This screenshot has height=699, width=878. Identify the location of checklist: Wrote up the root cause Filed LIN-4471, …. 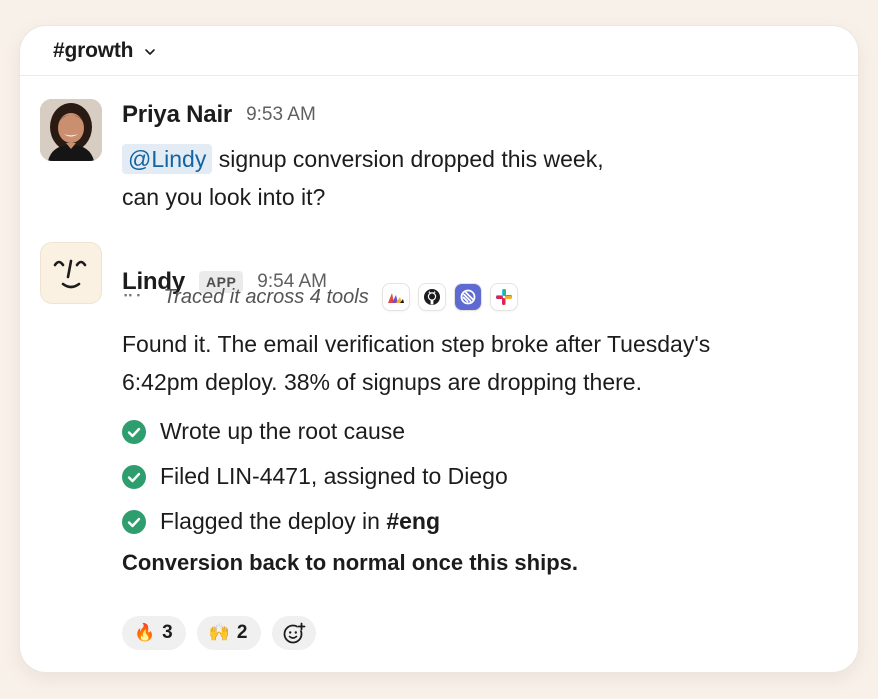
(315, 476).